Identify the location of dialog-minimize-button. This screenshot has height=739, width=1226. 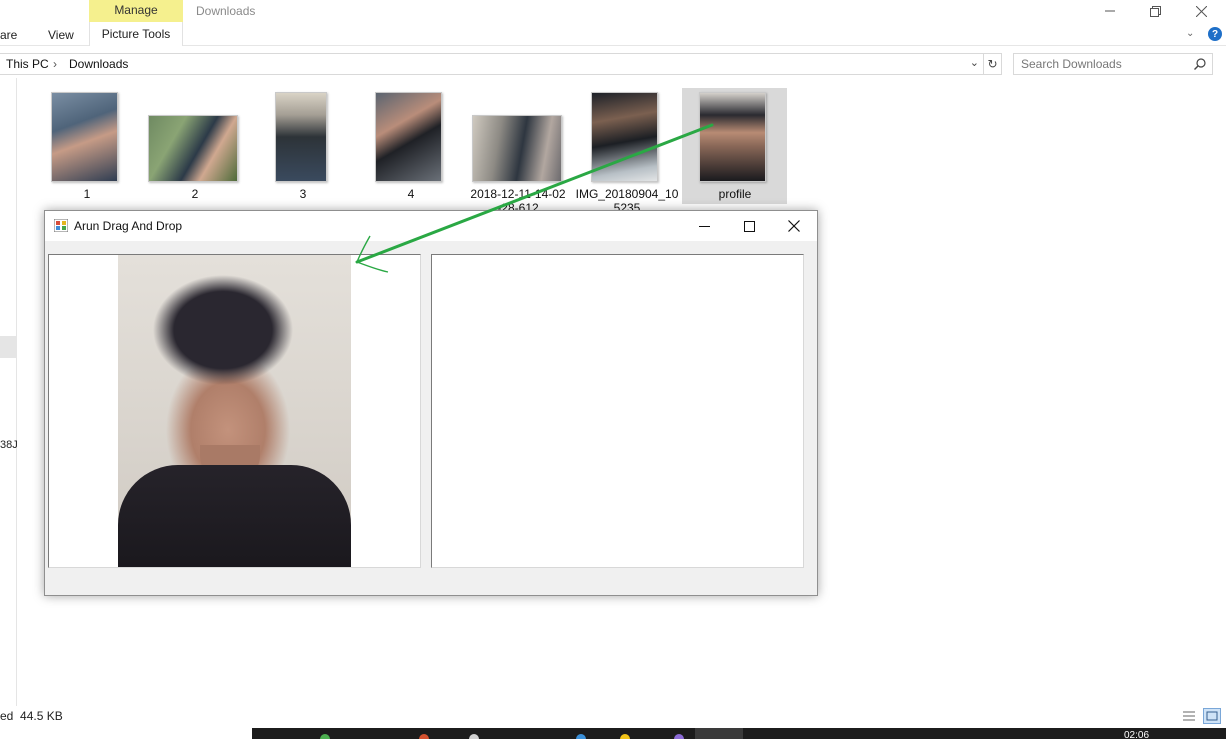
(704, 226).